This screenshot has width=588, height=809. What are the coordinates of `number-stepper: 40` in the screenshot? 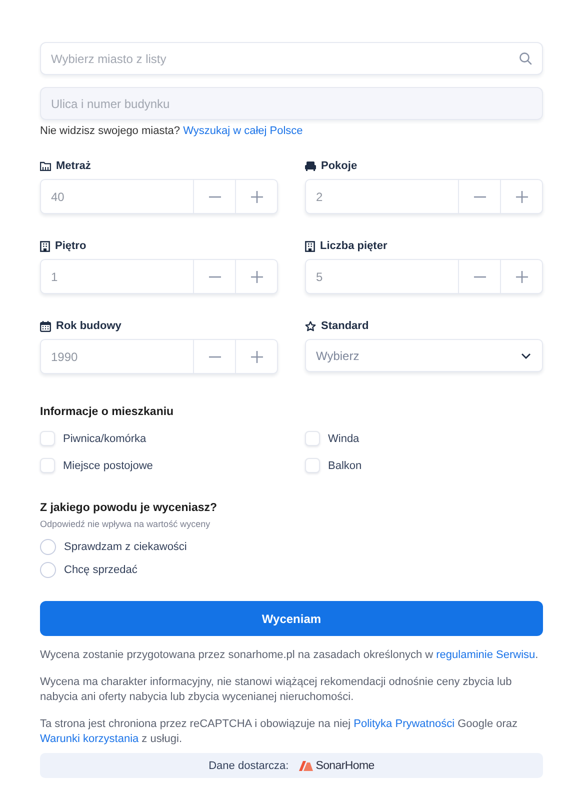 It's located at (159, 196).